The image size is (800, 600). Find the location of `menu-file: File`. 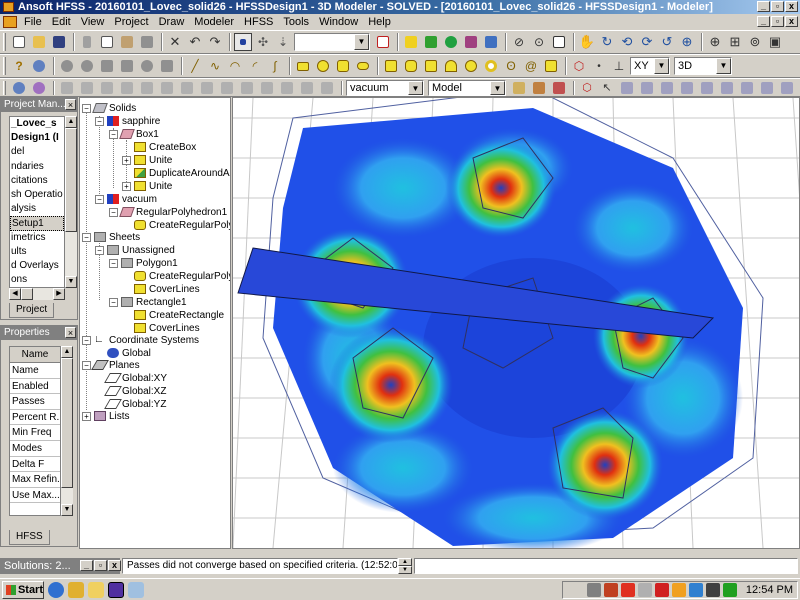

menu-file: File is located at coordinates (33, 22).